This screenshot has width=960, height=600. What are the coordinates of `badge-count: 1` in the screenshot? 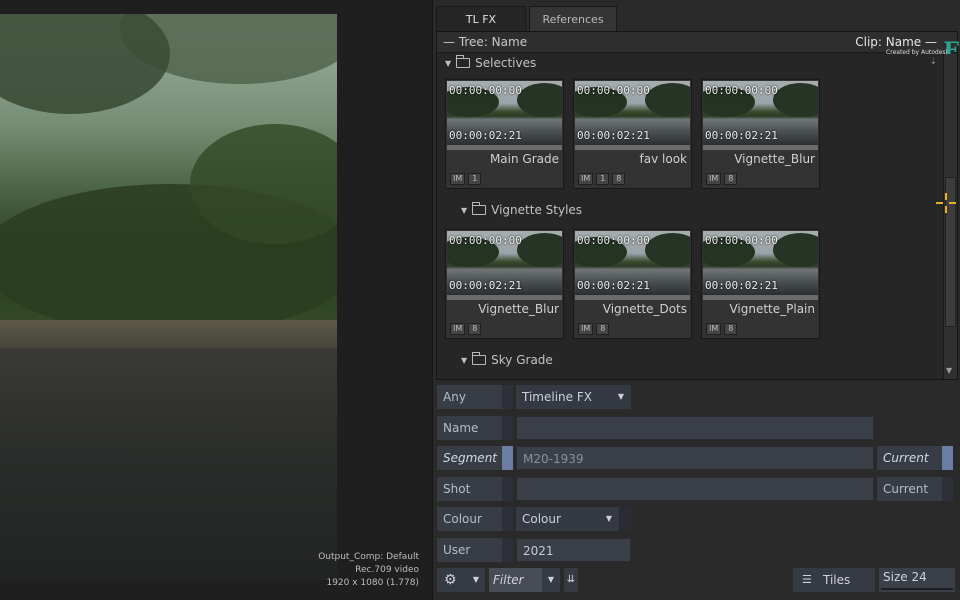 It's located at (603, 179).